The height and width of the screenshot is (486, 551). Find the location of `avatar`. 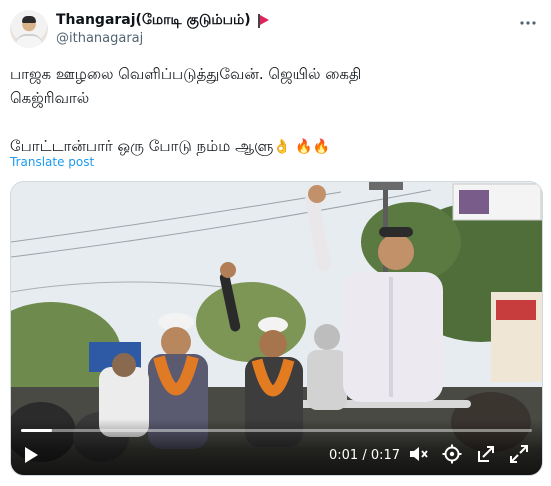

avatar is located at coordinates (29, 29).